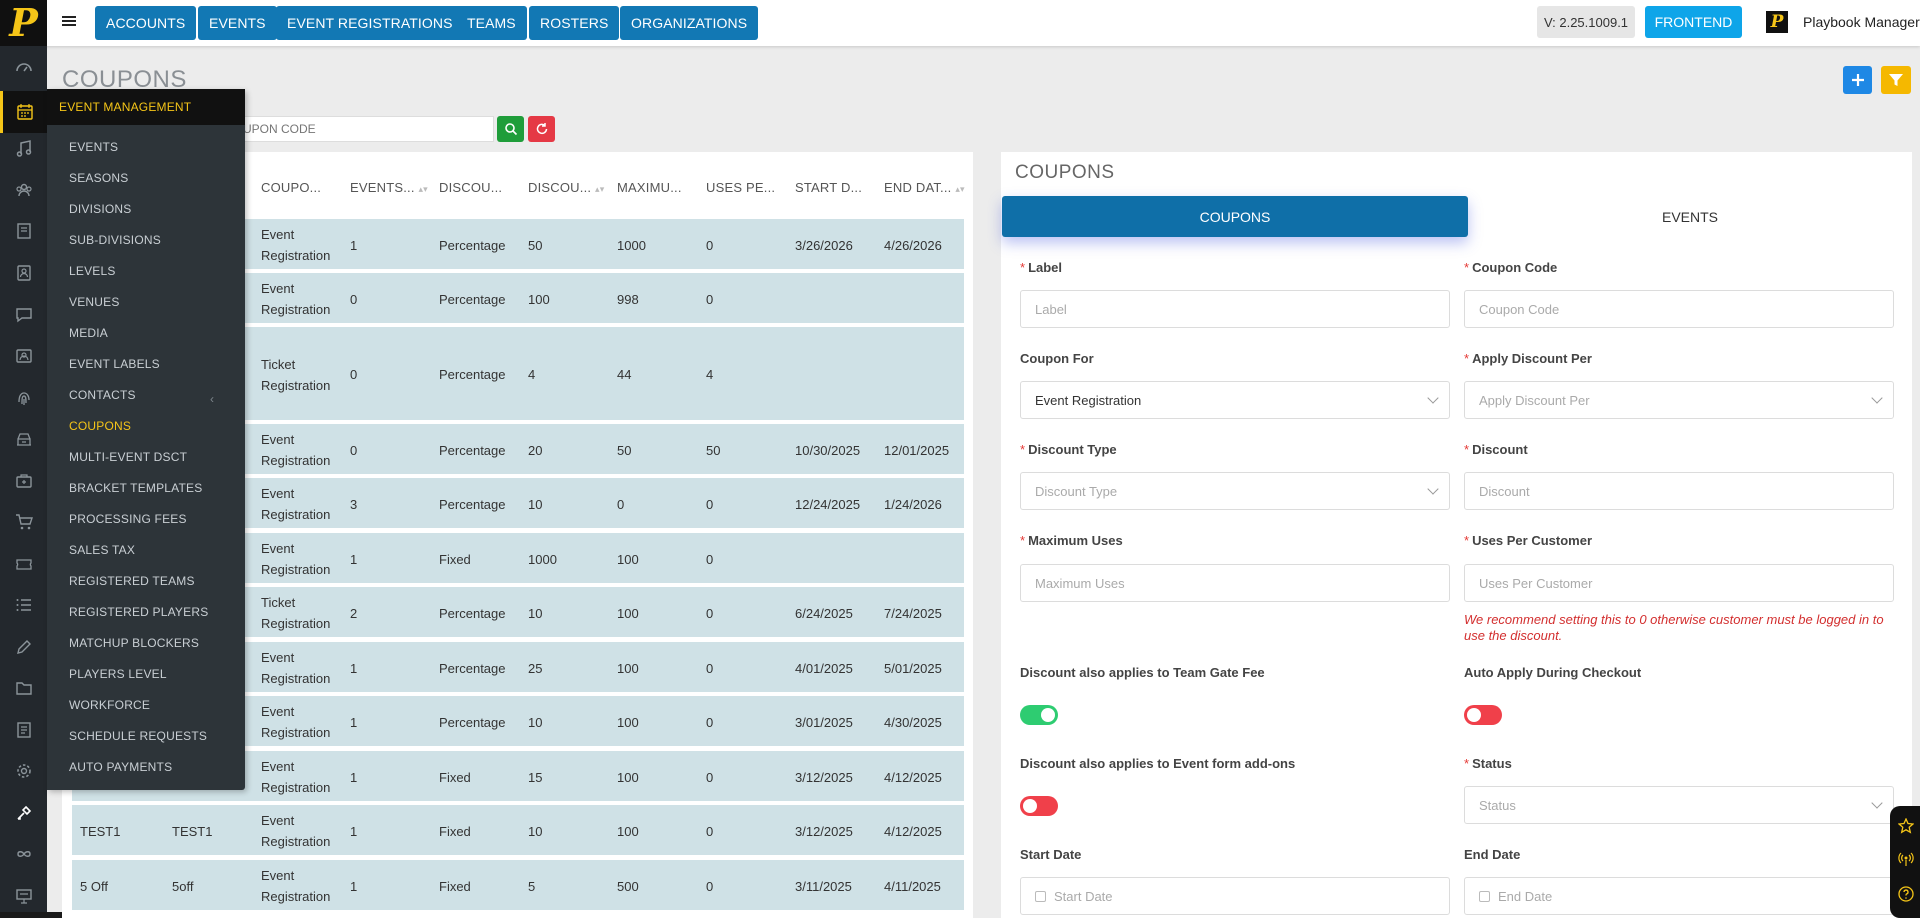 This screenshot has height=918, width=1920. Describe the element at coordinates (24, 854) in the screenshot. I see `infinity-icon` at that location.